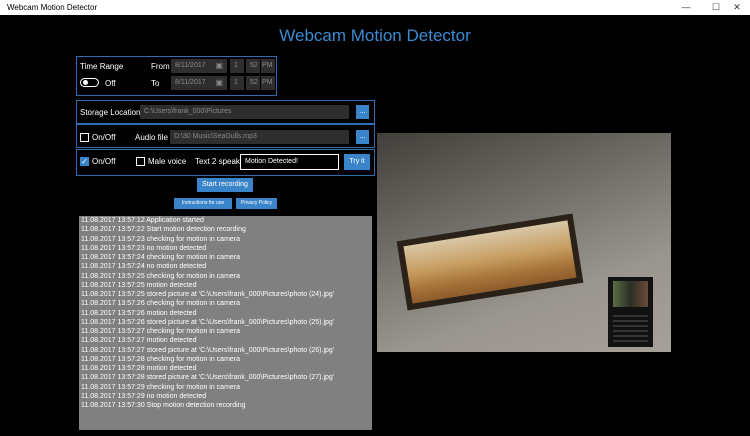  I want to click on privacy-policy-button: Privacy Policy, so click(256, 203).